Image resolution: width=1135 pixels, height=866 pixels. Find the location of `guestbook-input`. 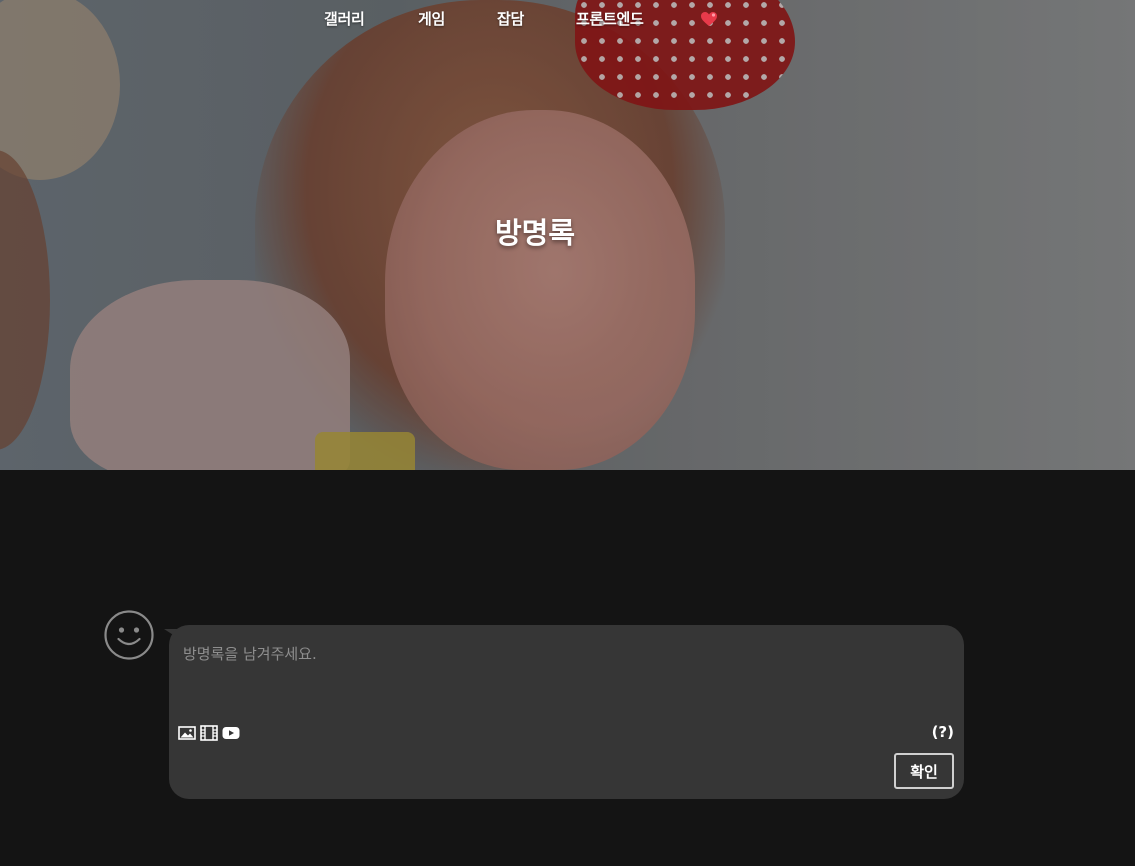

guestbook-input is located at coordinates (563, 678).